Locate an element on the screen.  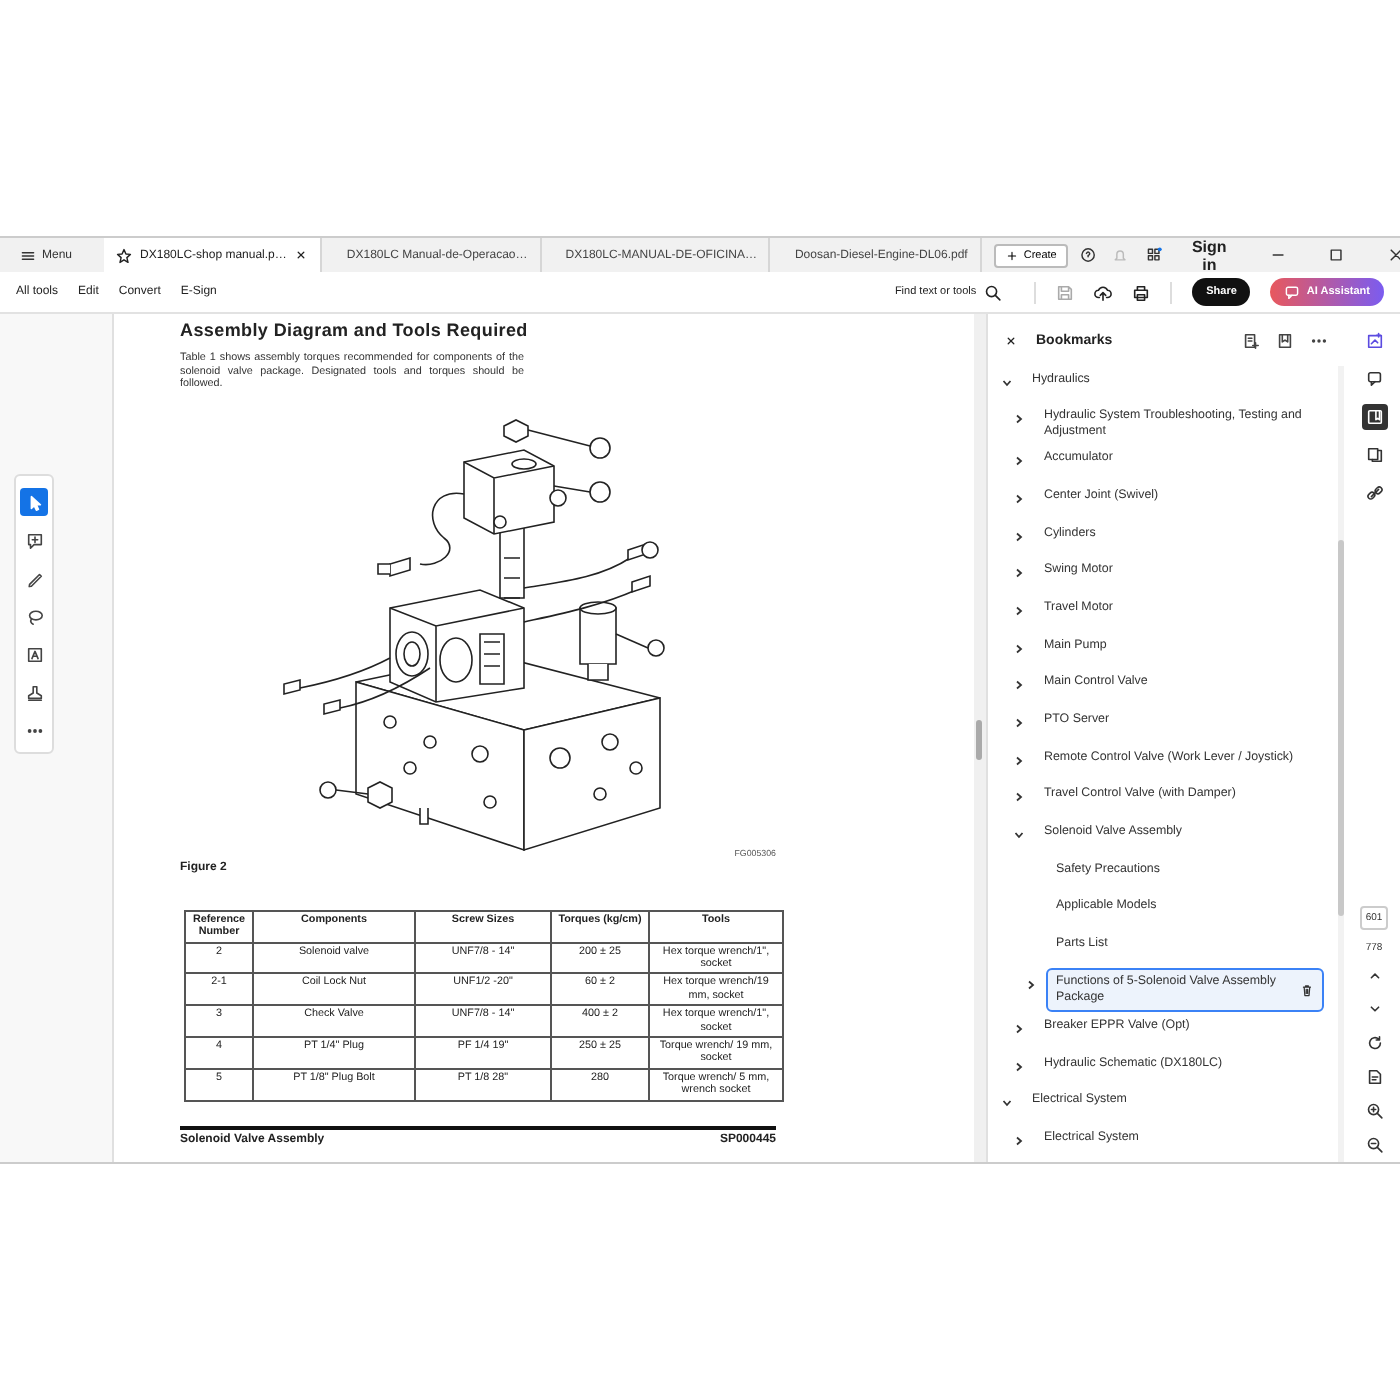
pointer-icon is located at coordinates (34, 502).